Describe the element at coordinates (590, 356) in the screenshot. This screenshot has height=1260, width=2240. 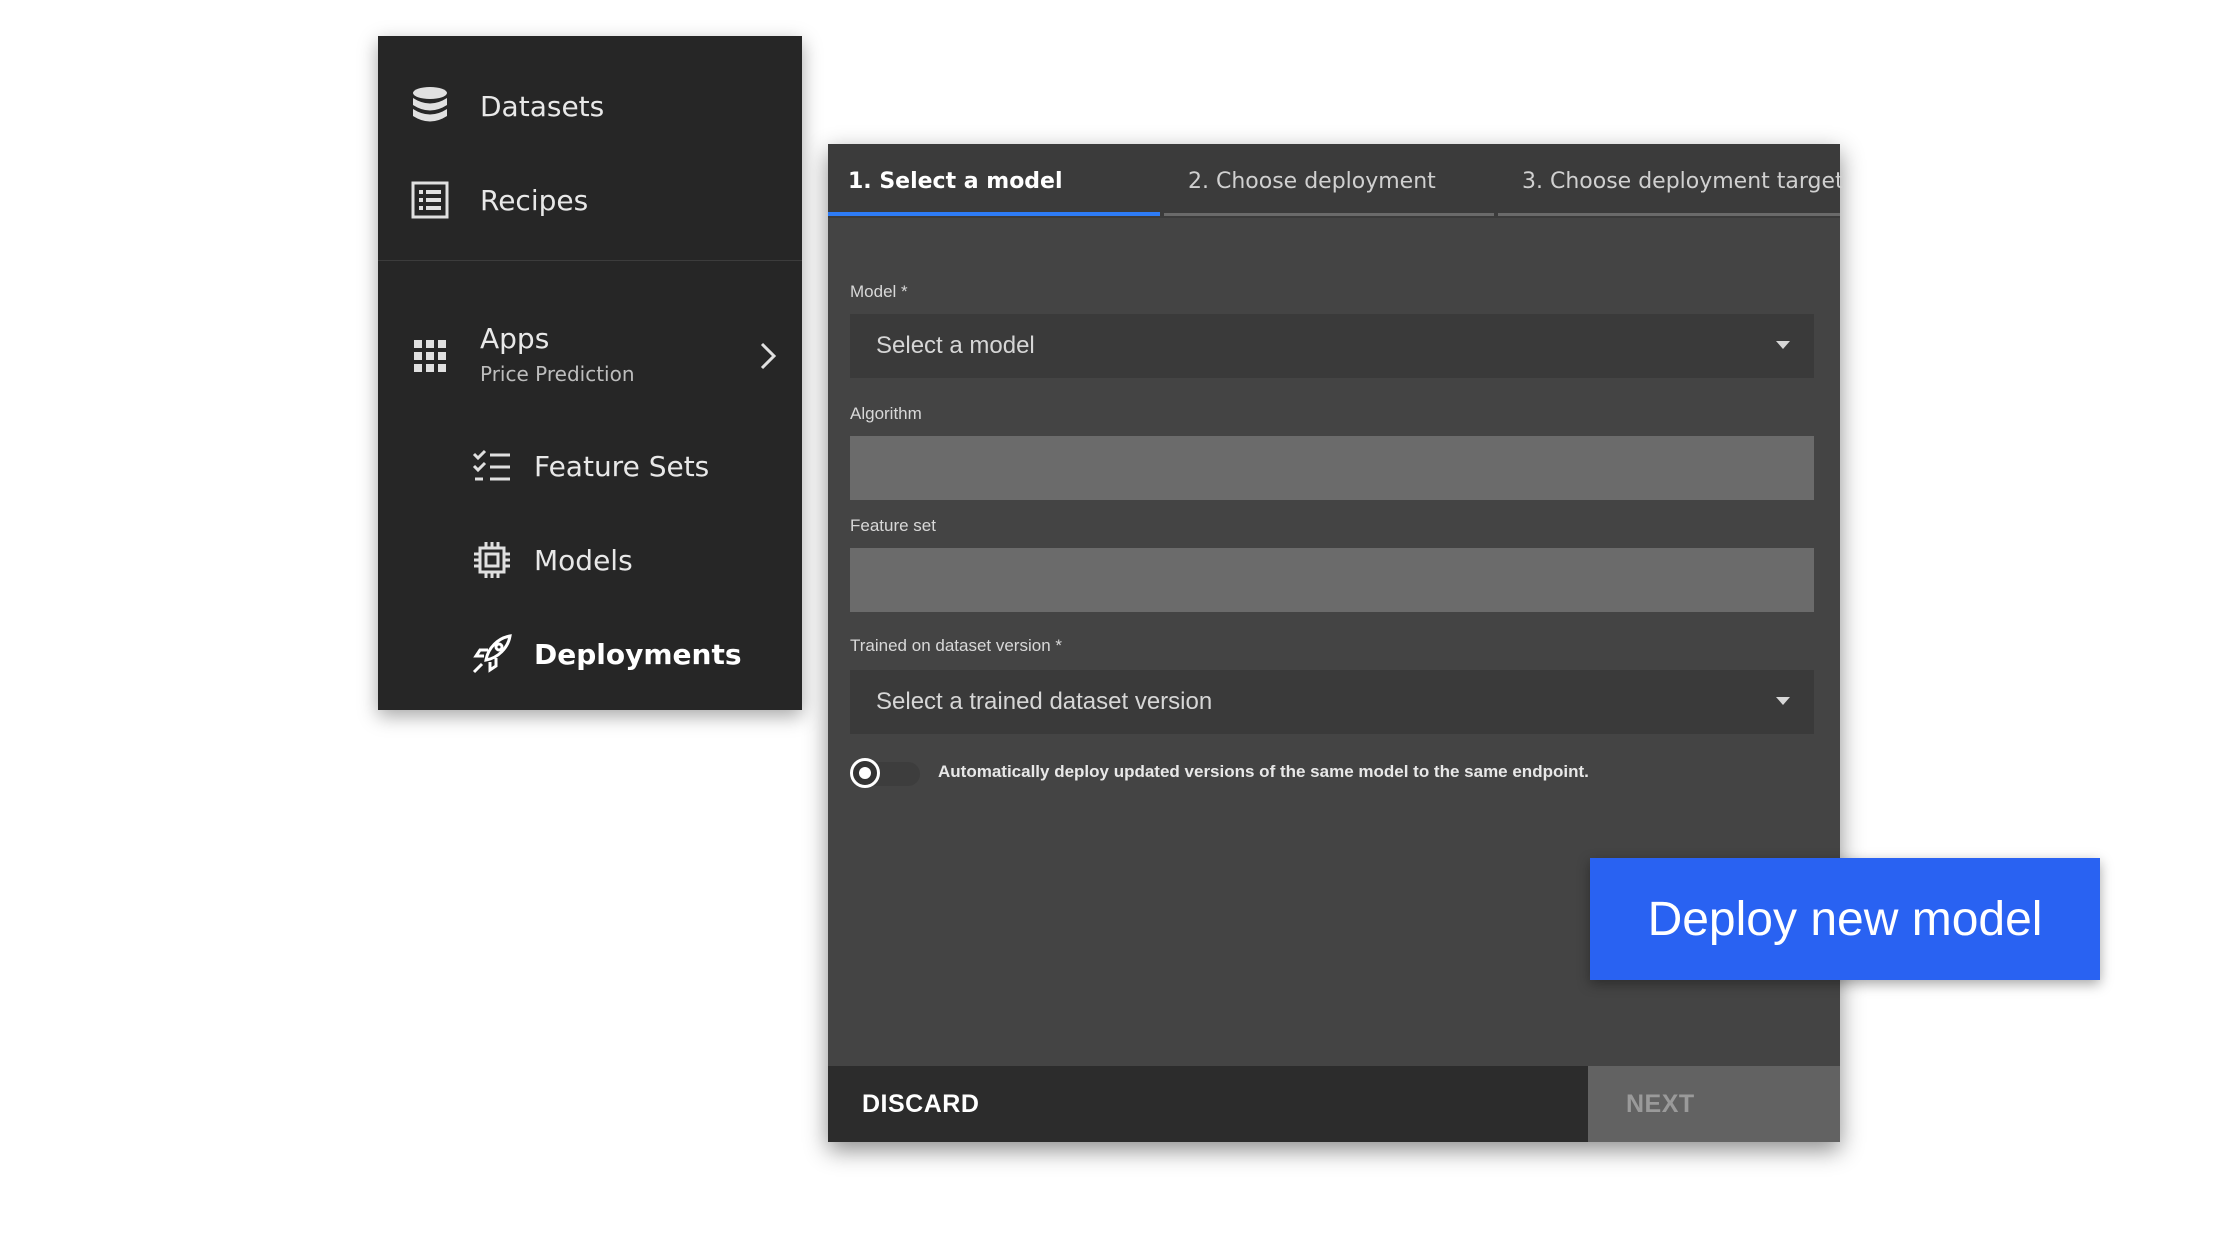
I see `sidebar-item-apps: Apps Price Prediction` at that location.